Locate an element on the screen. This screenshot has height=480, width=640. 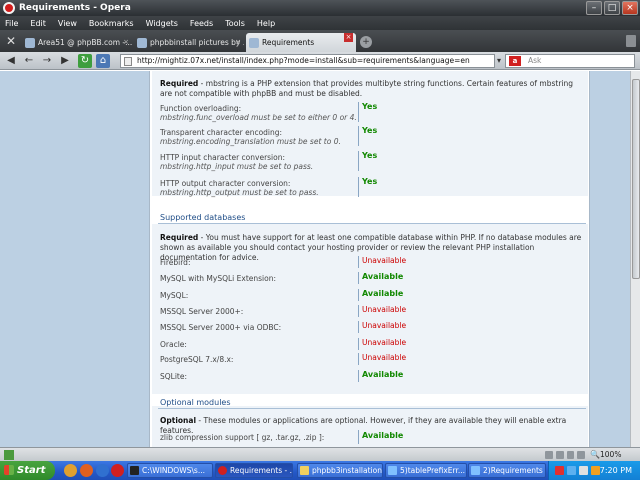
task-folder: phpbb3installation is located at coordinates (340, 470).